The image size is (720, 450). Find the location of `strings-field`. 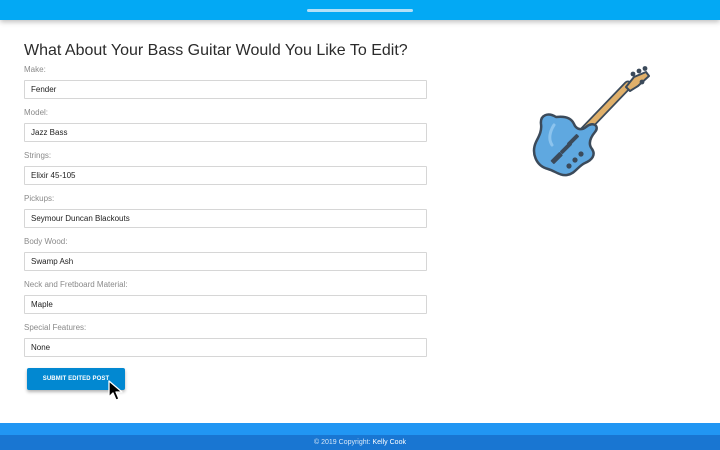

strings-field is located at coordinates (225, 175).